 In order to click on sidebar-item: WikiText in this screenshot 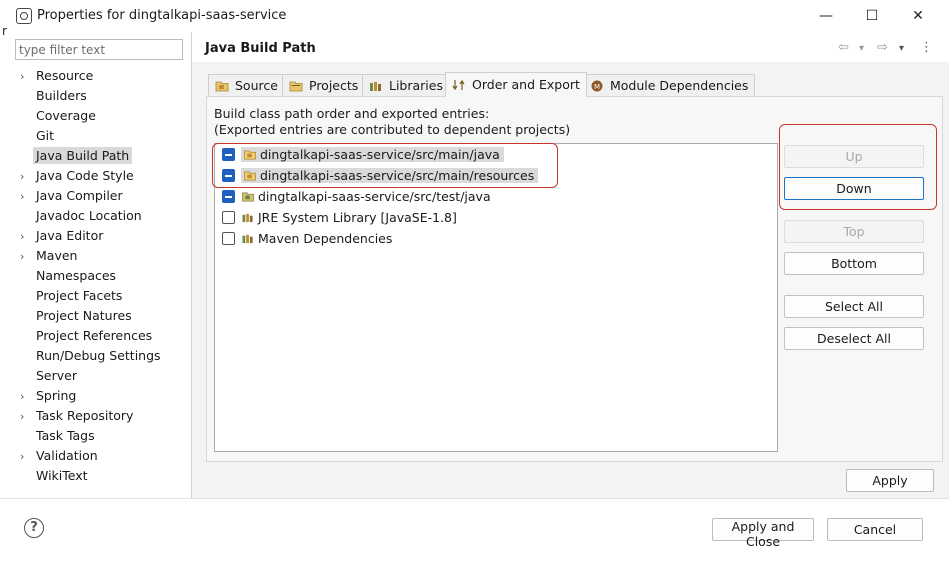, I will do `click(100, 476)`.